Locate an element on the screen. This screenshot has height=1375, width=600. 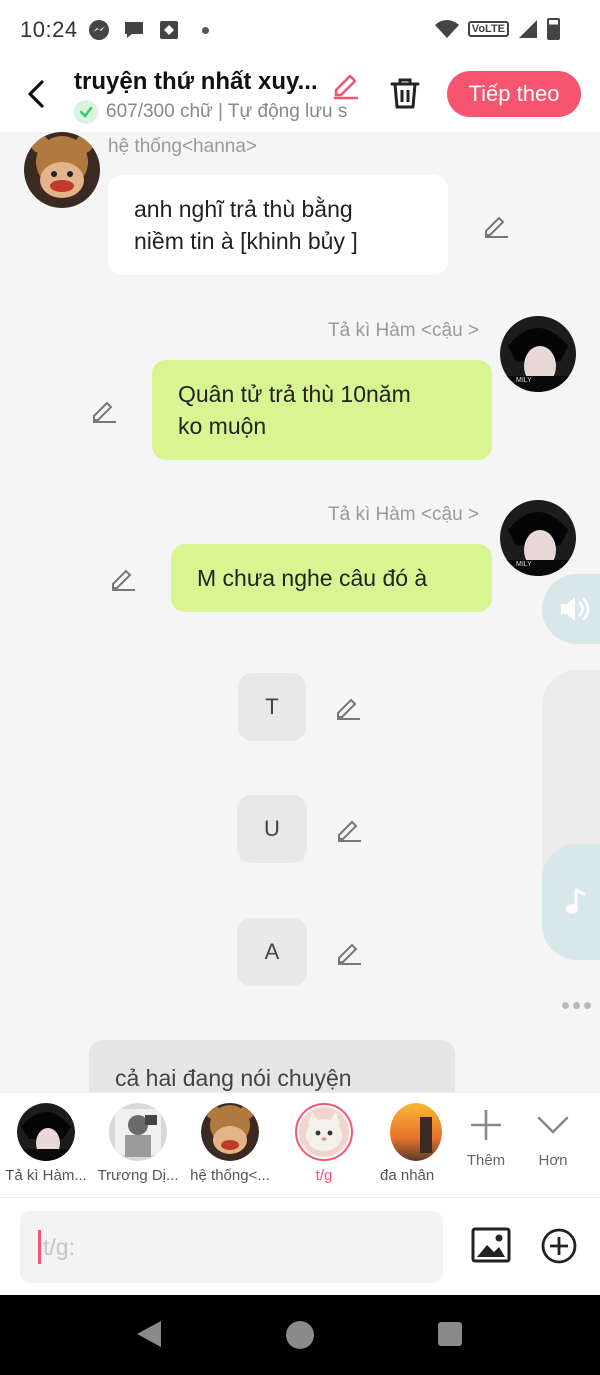
volte-icon: VoLTE is located at coordinates (488, 29).